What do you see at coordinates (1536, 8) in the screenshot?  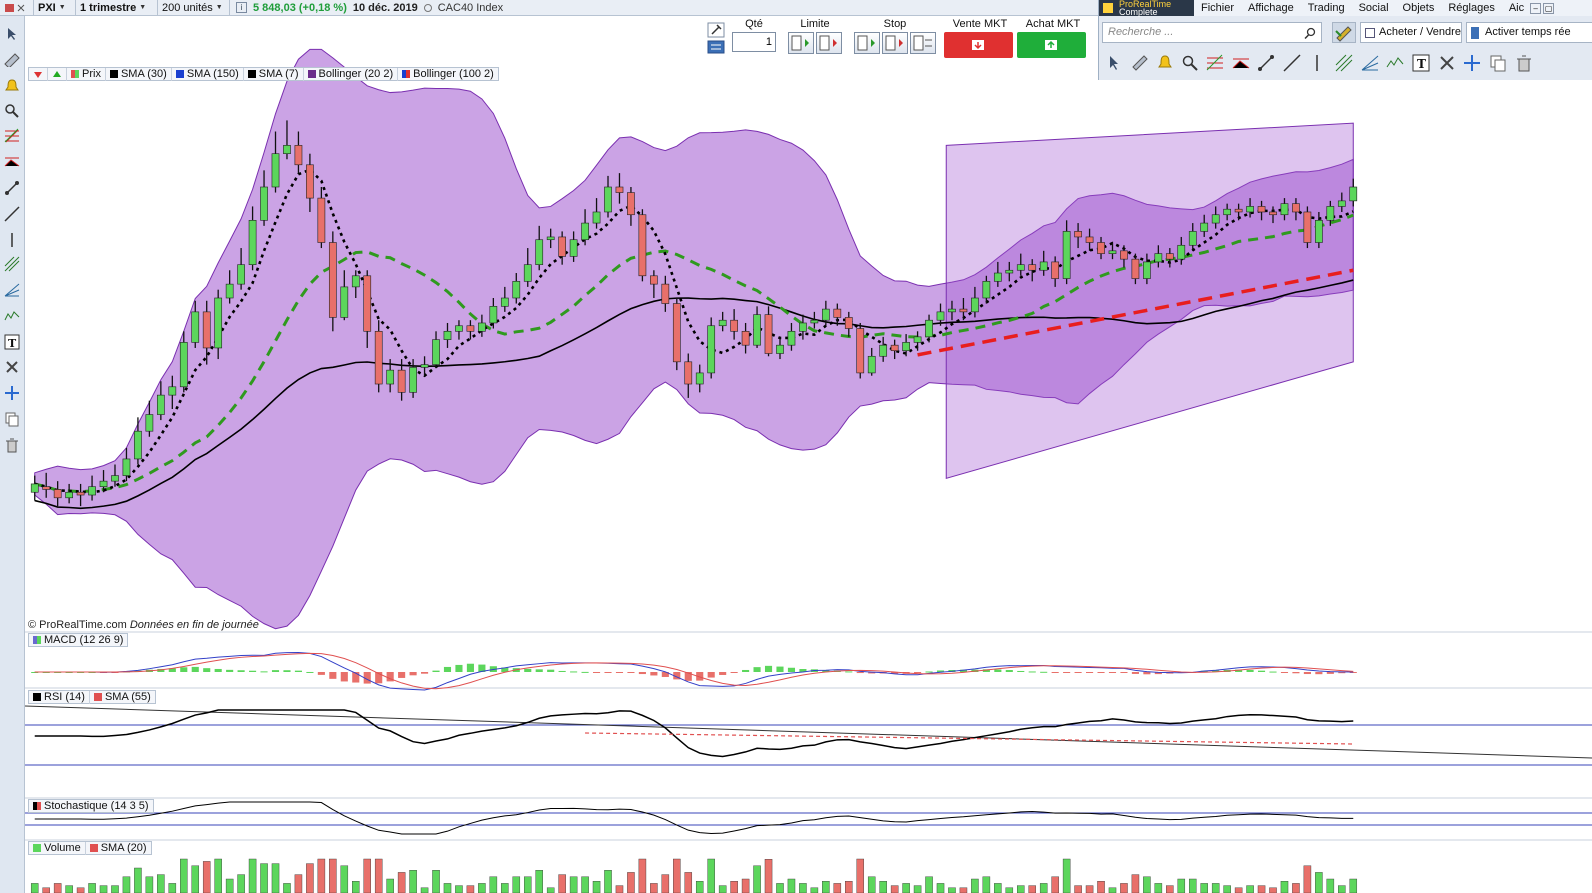 I see `minimize-icon: –` at bounding box center [1536, 8].